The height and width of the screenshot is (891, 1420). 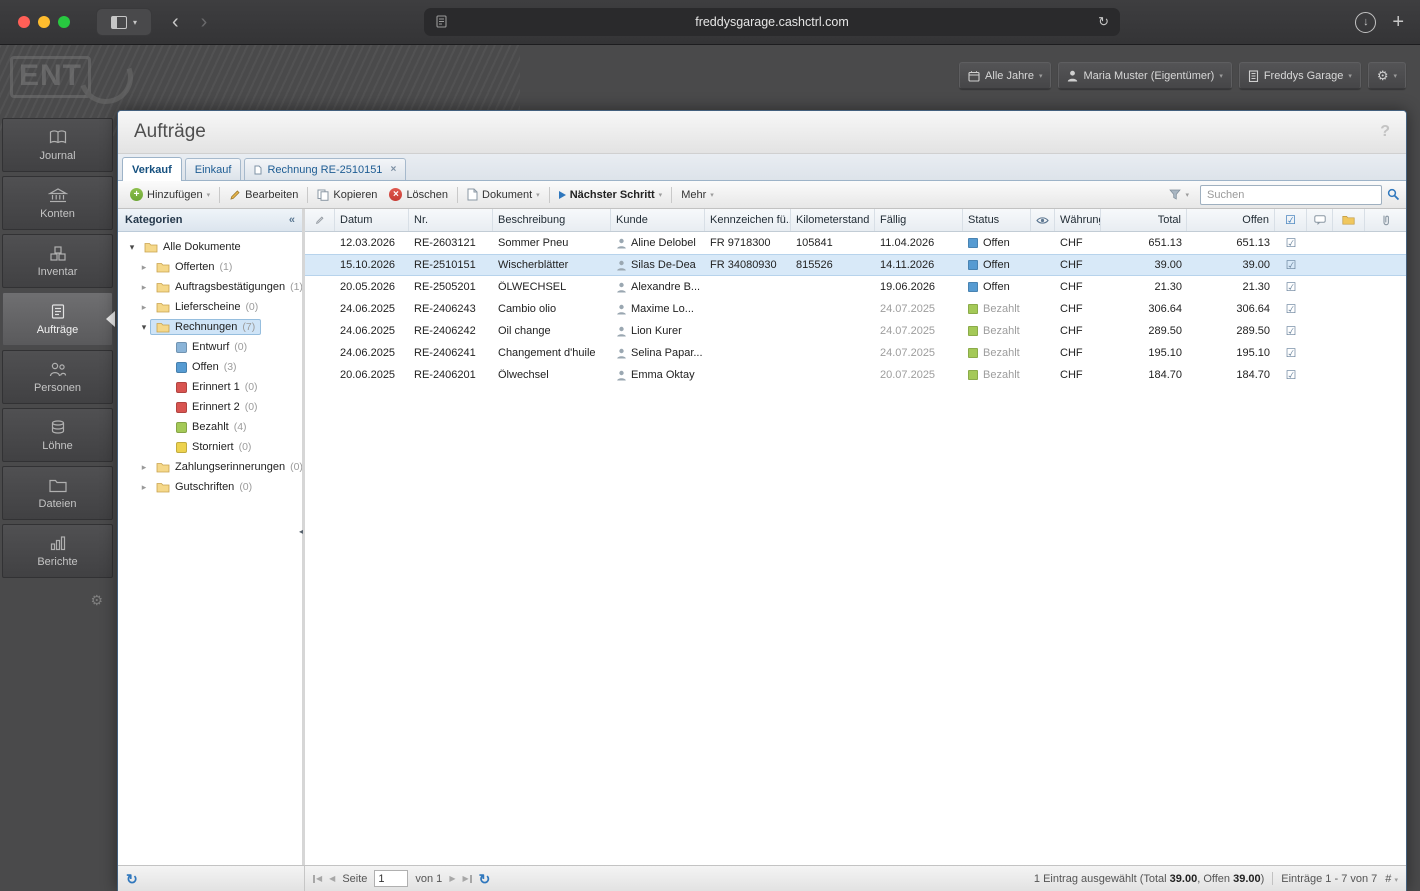 I want to click on col-waehrung: Währung, so click(x=1078, y=220).